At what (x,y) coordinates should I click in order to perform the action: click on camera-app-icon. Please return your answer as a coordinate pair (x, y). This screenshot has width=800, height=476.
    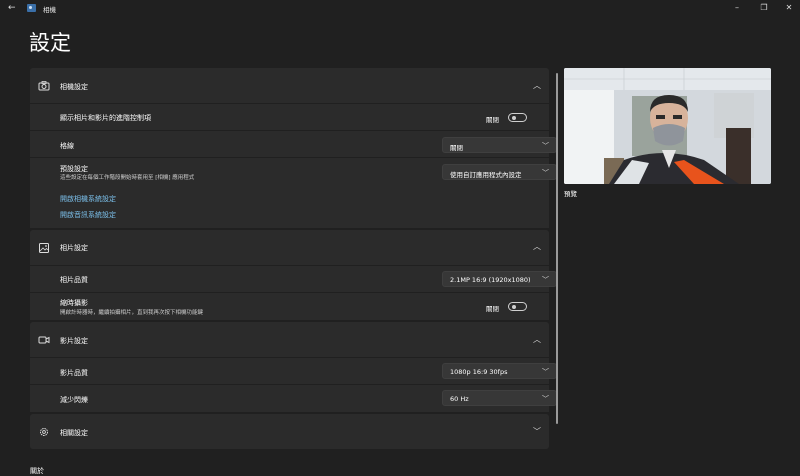
    Looking at the image, I should click on (31, 8).